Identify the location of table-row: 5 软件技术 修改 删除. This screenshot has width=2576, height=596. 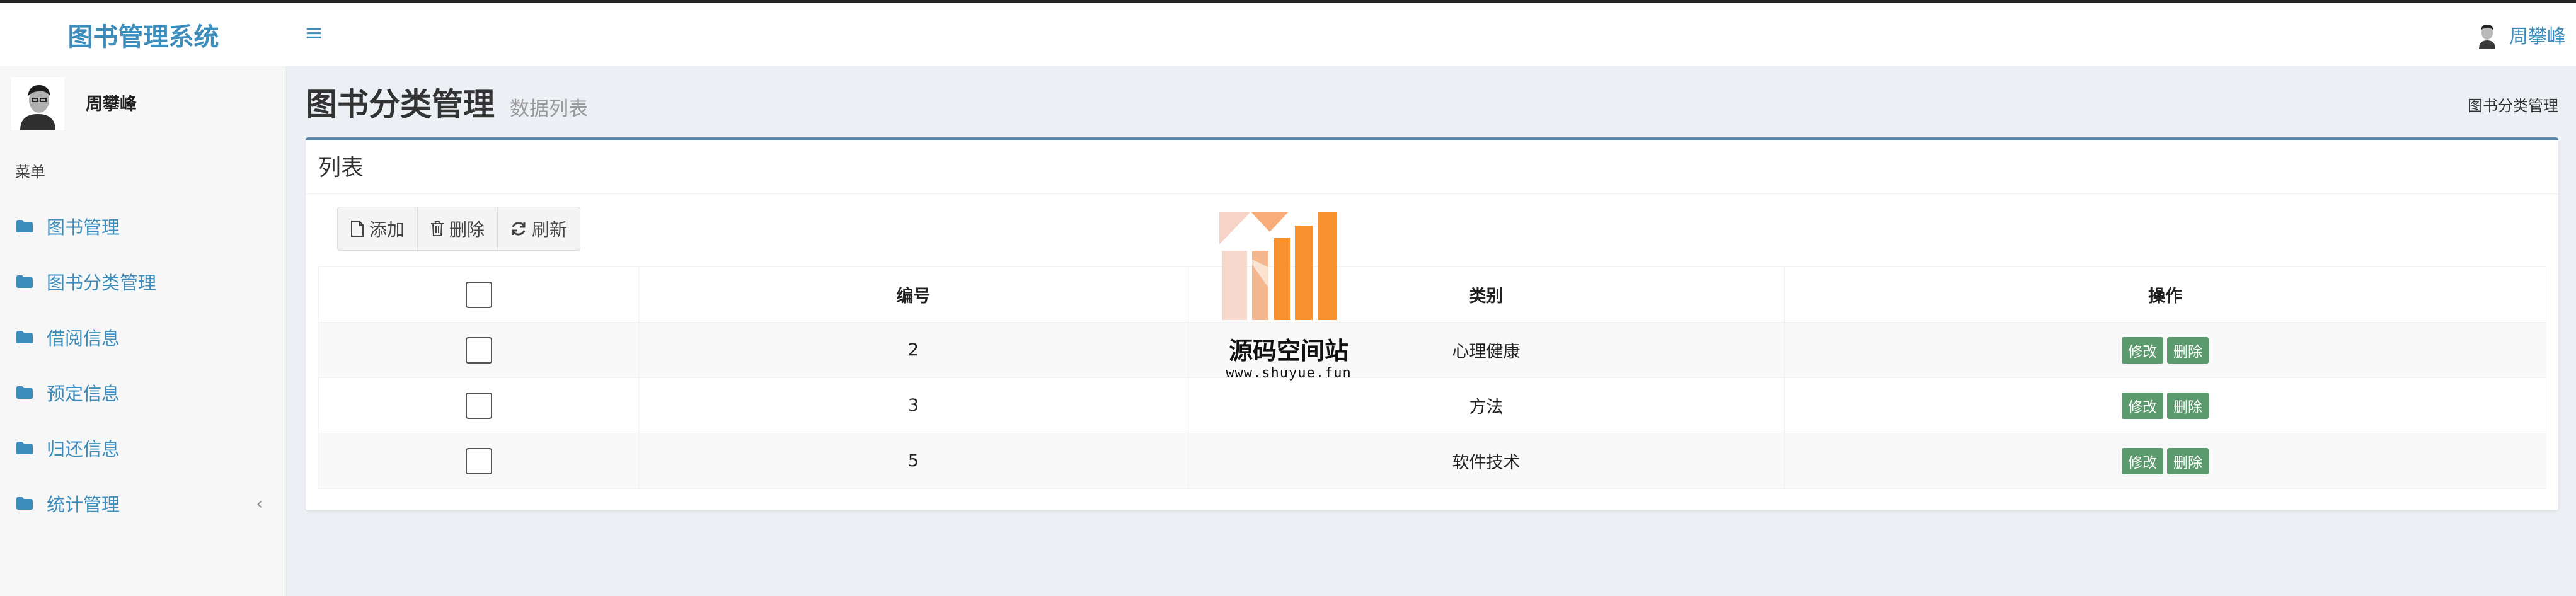
(1432, 461).